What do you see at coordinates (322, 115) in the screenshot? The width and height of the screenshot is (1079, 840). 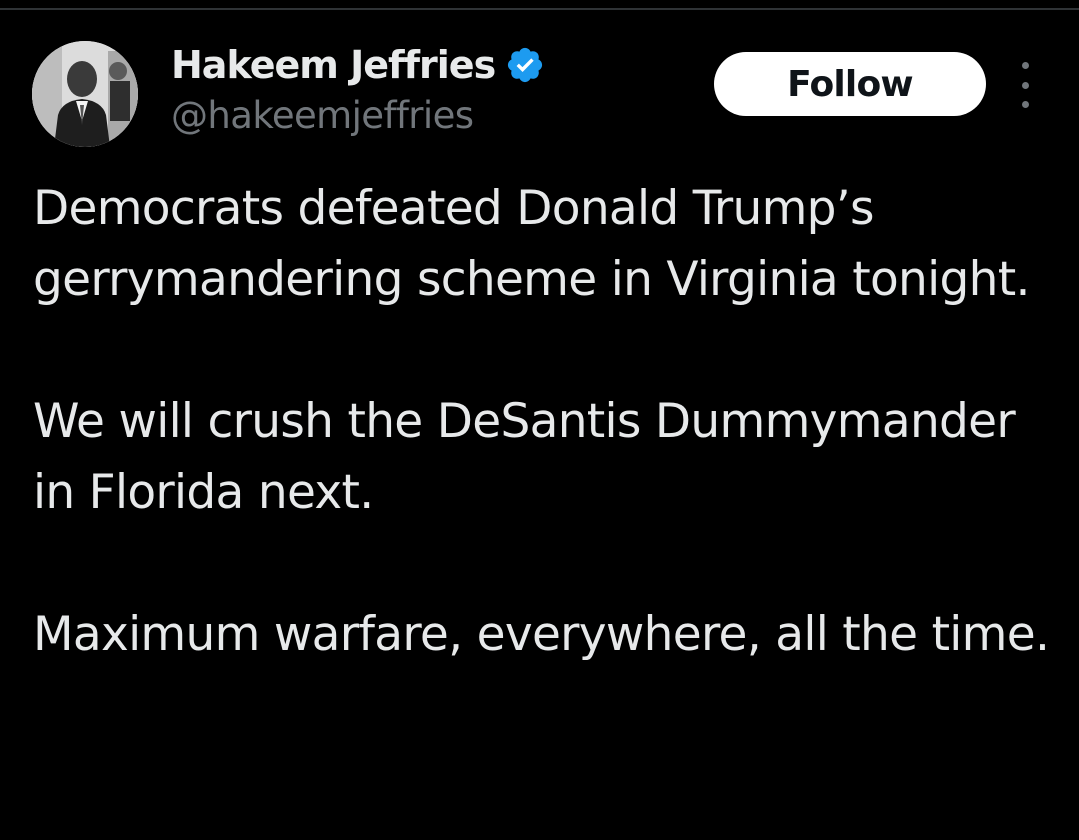 I see `author-handle: @hakeemjeffries` at bounding box center [322, 115].